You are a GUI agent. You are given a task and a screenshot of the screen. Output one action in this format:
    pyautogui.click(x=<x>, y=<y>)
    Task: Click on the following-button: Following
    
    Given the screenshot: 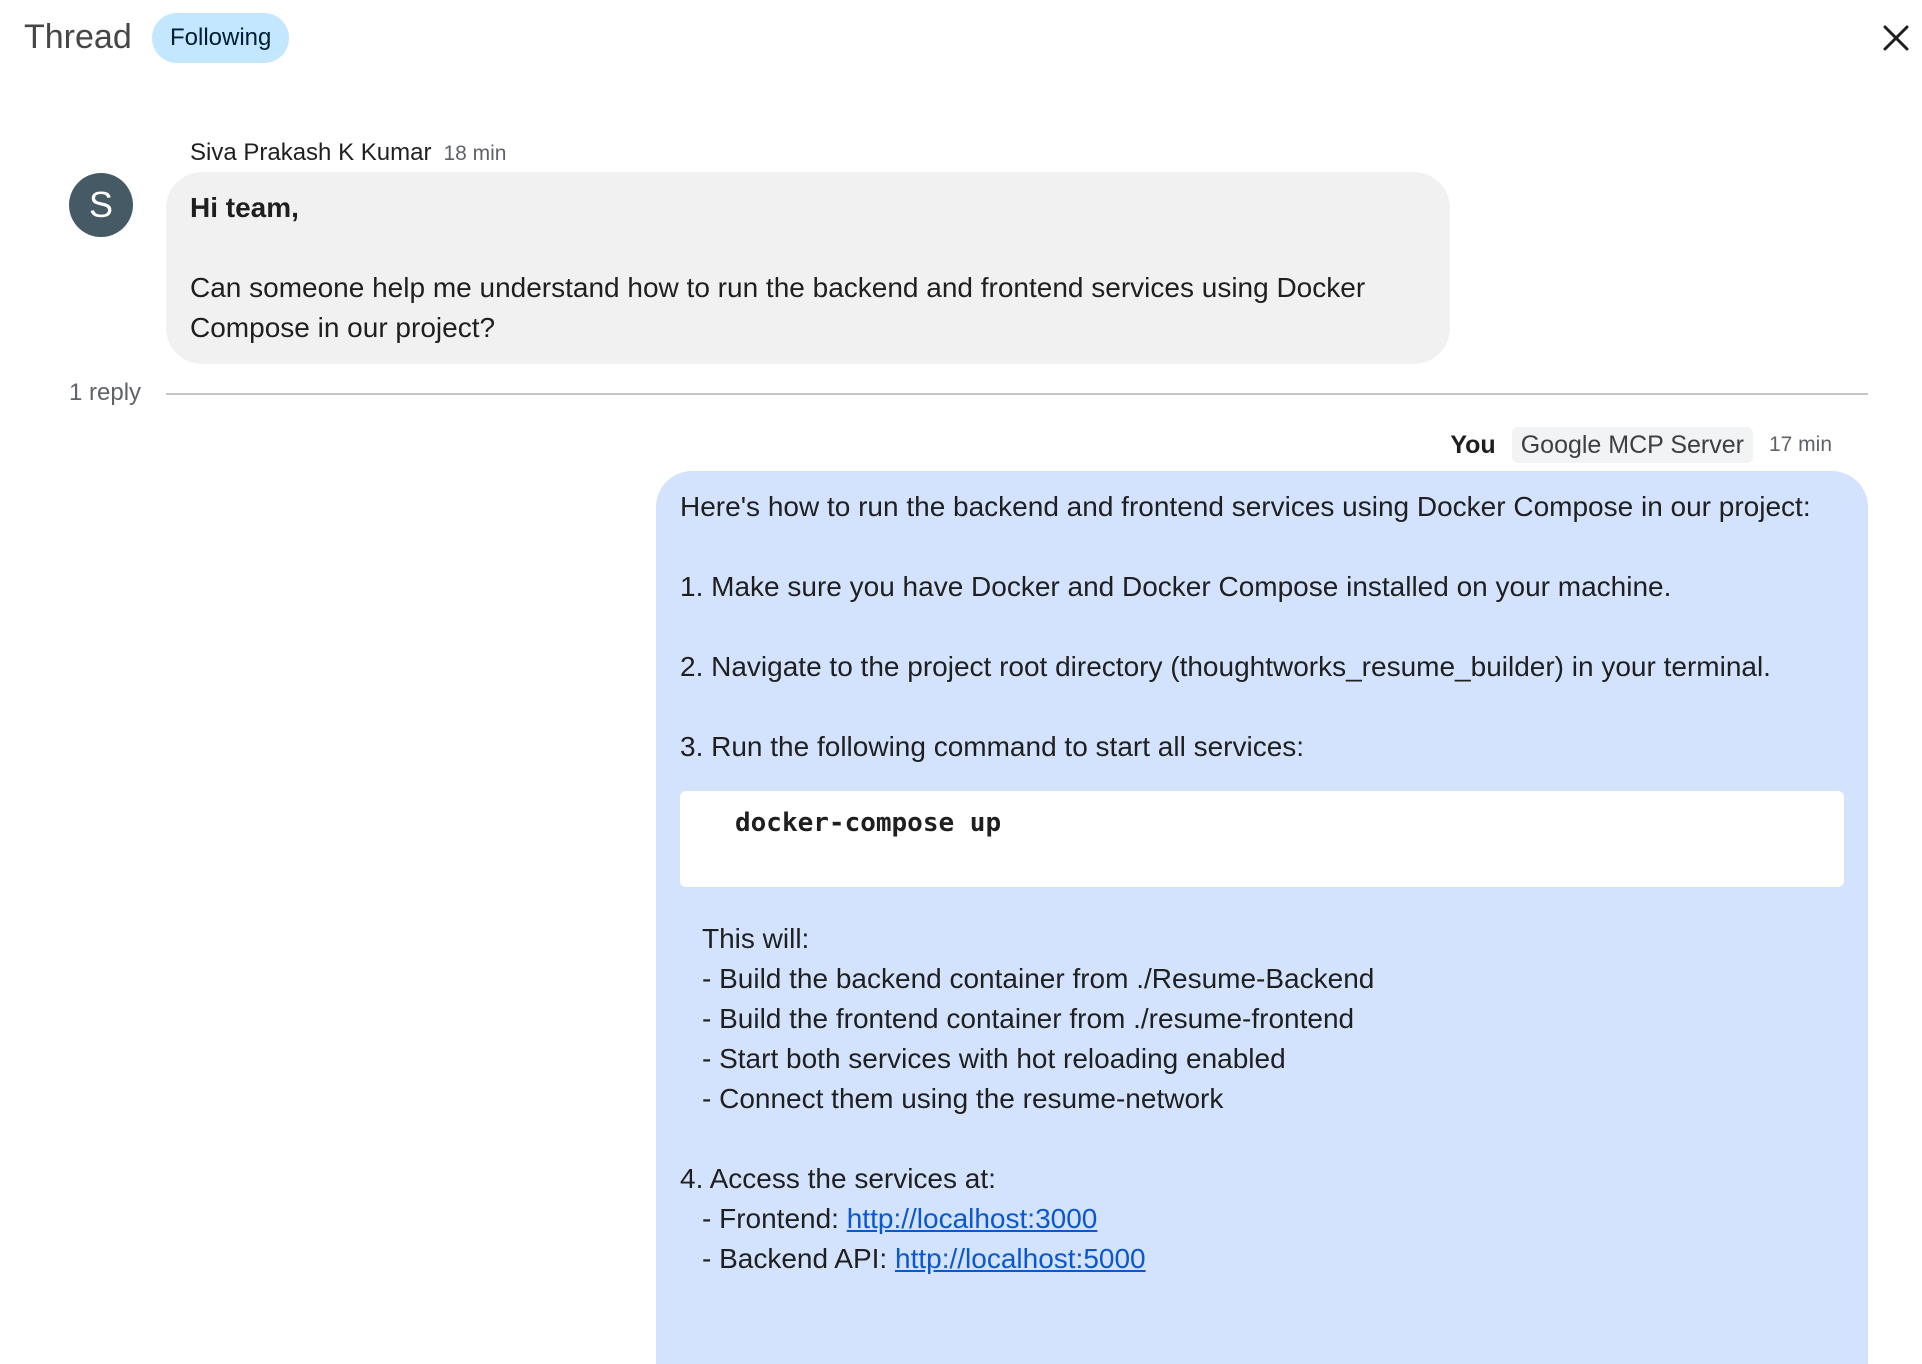 What is the action you would take?
    pyautogui.click(x=221, y=38)
    